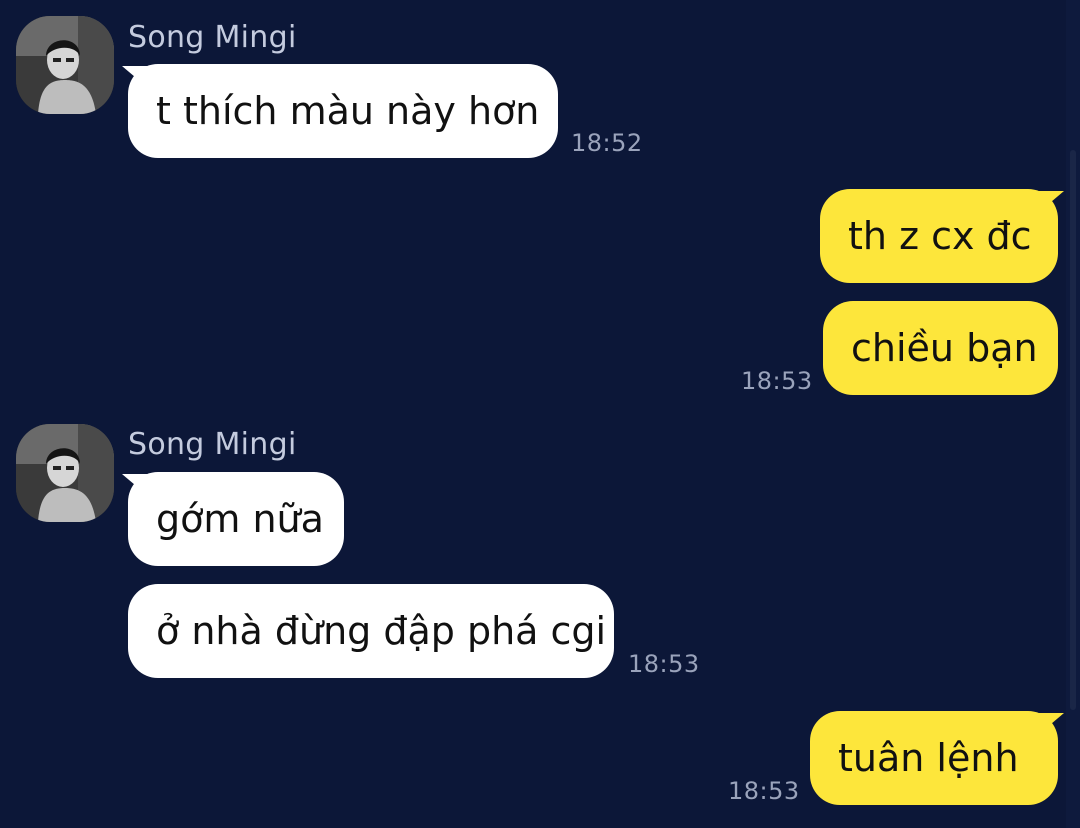 This screenshot has width=1080, height=828. Describe the element at coordinates (939, 236) in the screenshot. I see `message-bubble-outgoing: th z cx đc` at that location.